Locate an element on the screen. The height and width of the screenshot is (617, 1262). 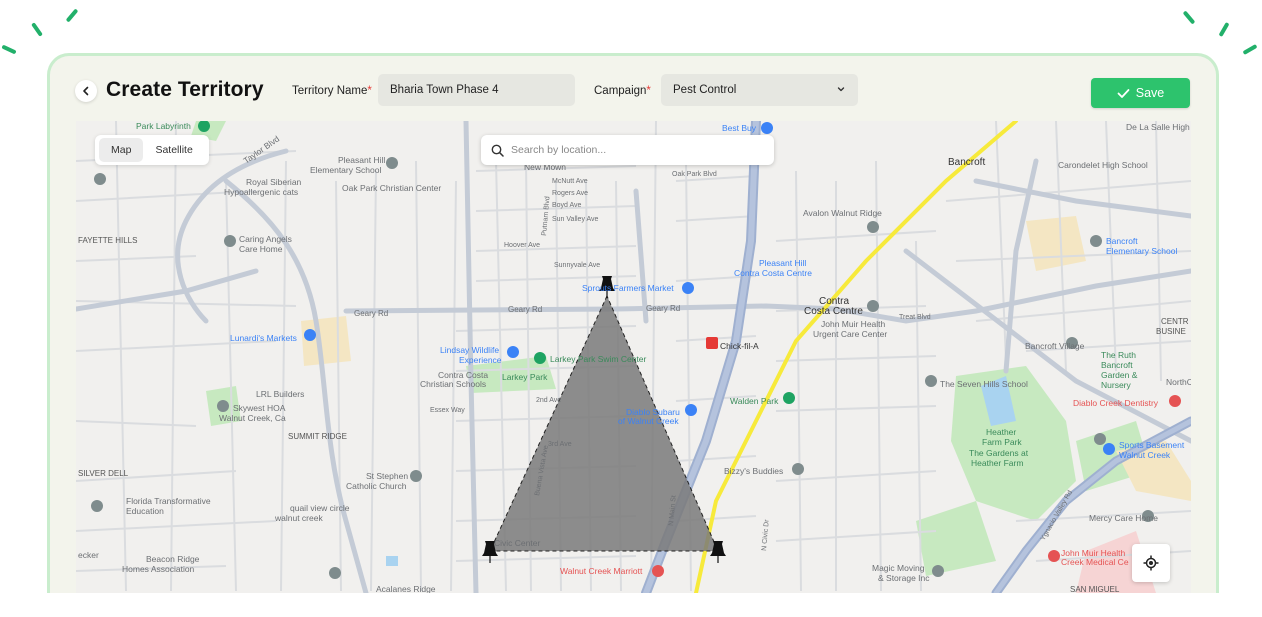
svg-text: Treat Blvd is located at coordinates (915, 317).